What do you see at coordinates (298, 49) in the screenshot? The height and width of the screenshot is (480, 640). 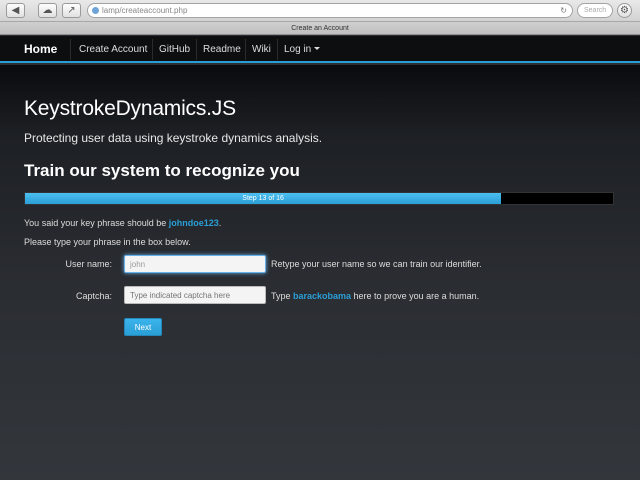 I see `nav-login-label: Log in` at bounding box center [298, 49].